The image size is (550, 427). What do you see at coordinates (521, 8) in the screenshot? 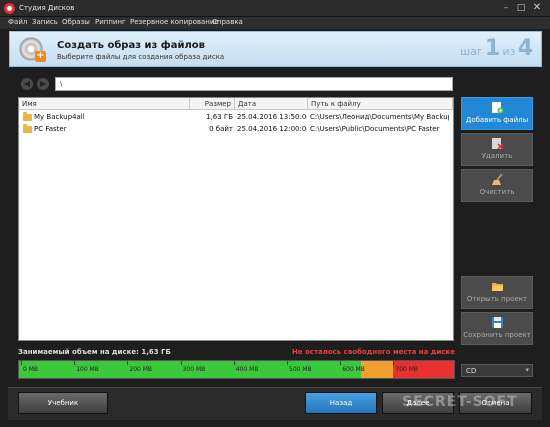
I see `maximize-icon: □` at bounding box center [521, 8].